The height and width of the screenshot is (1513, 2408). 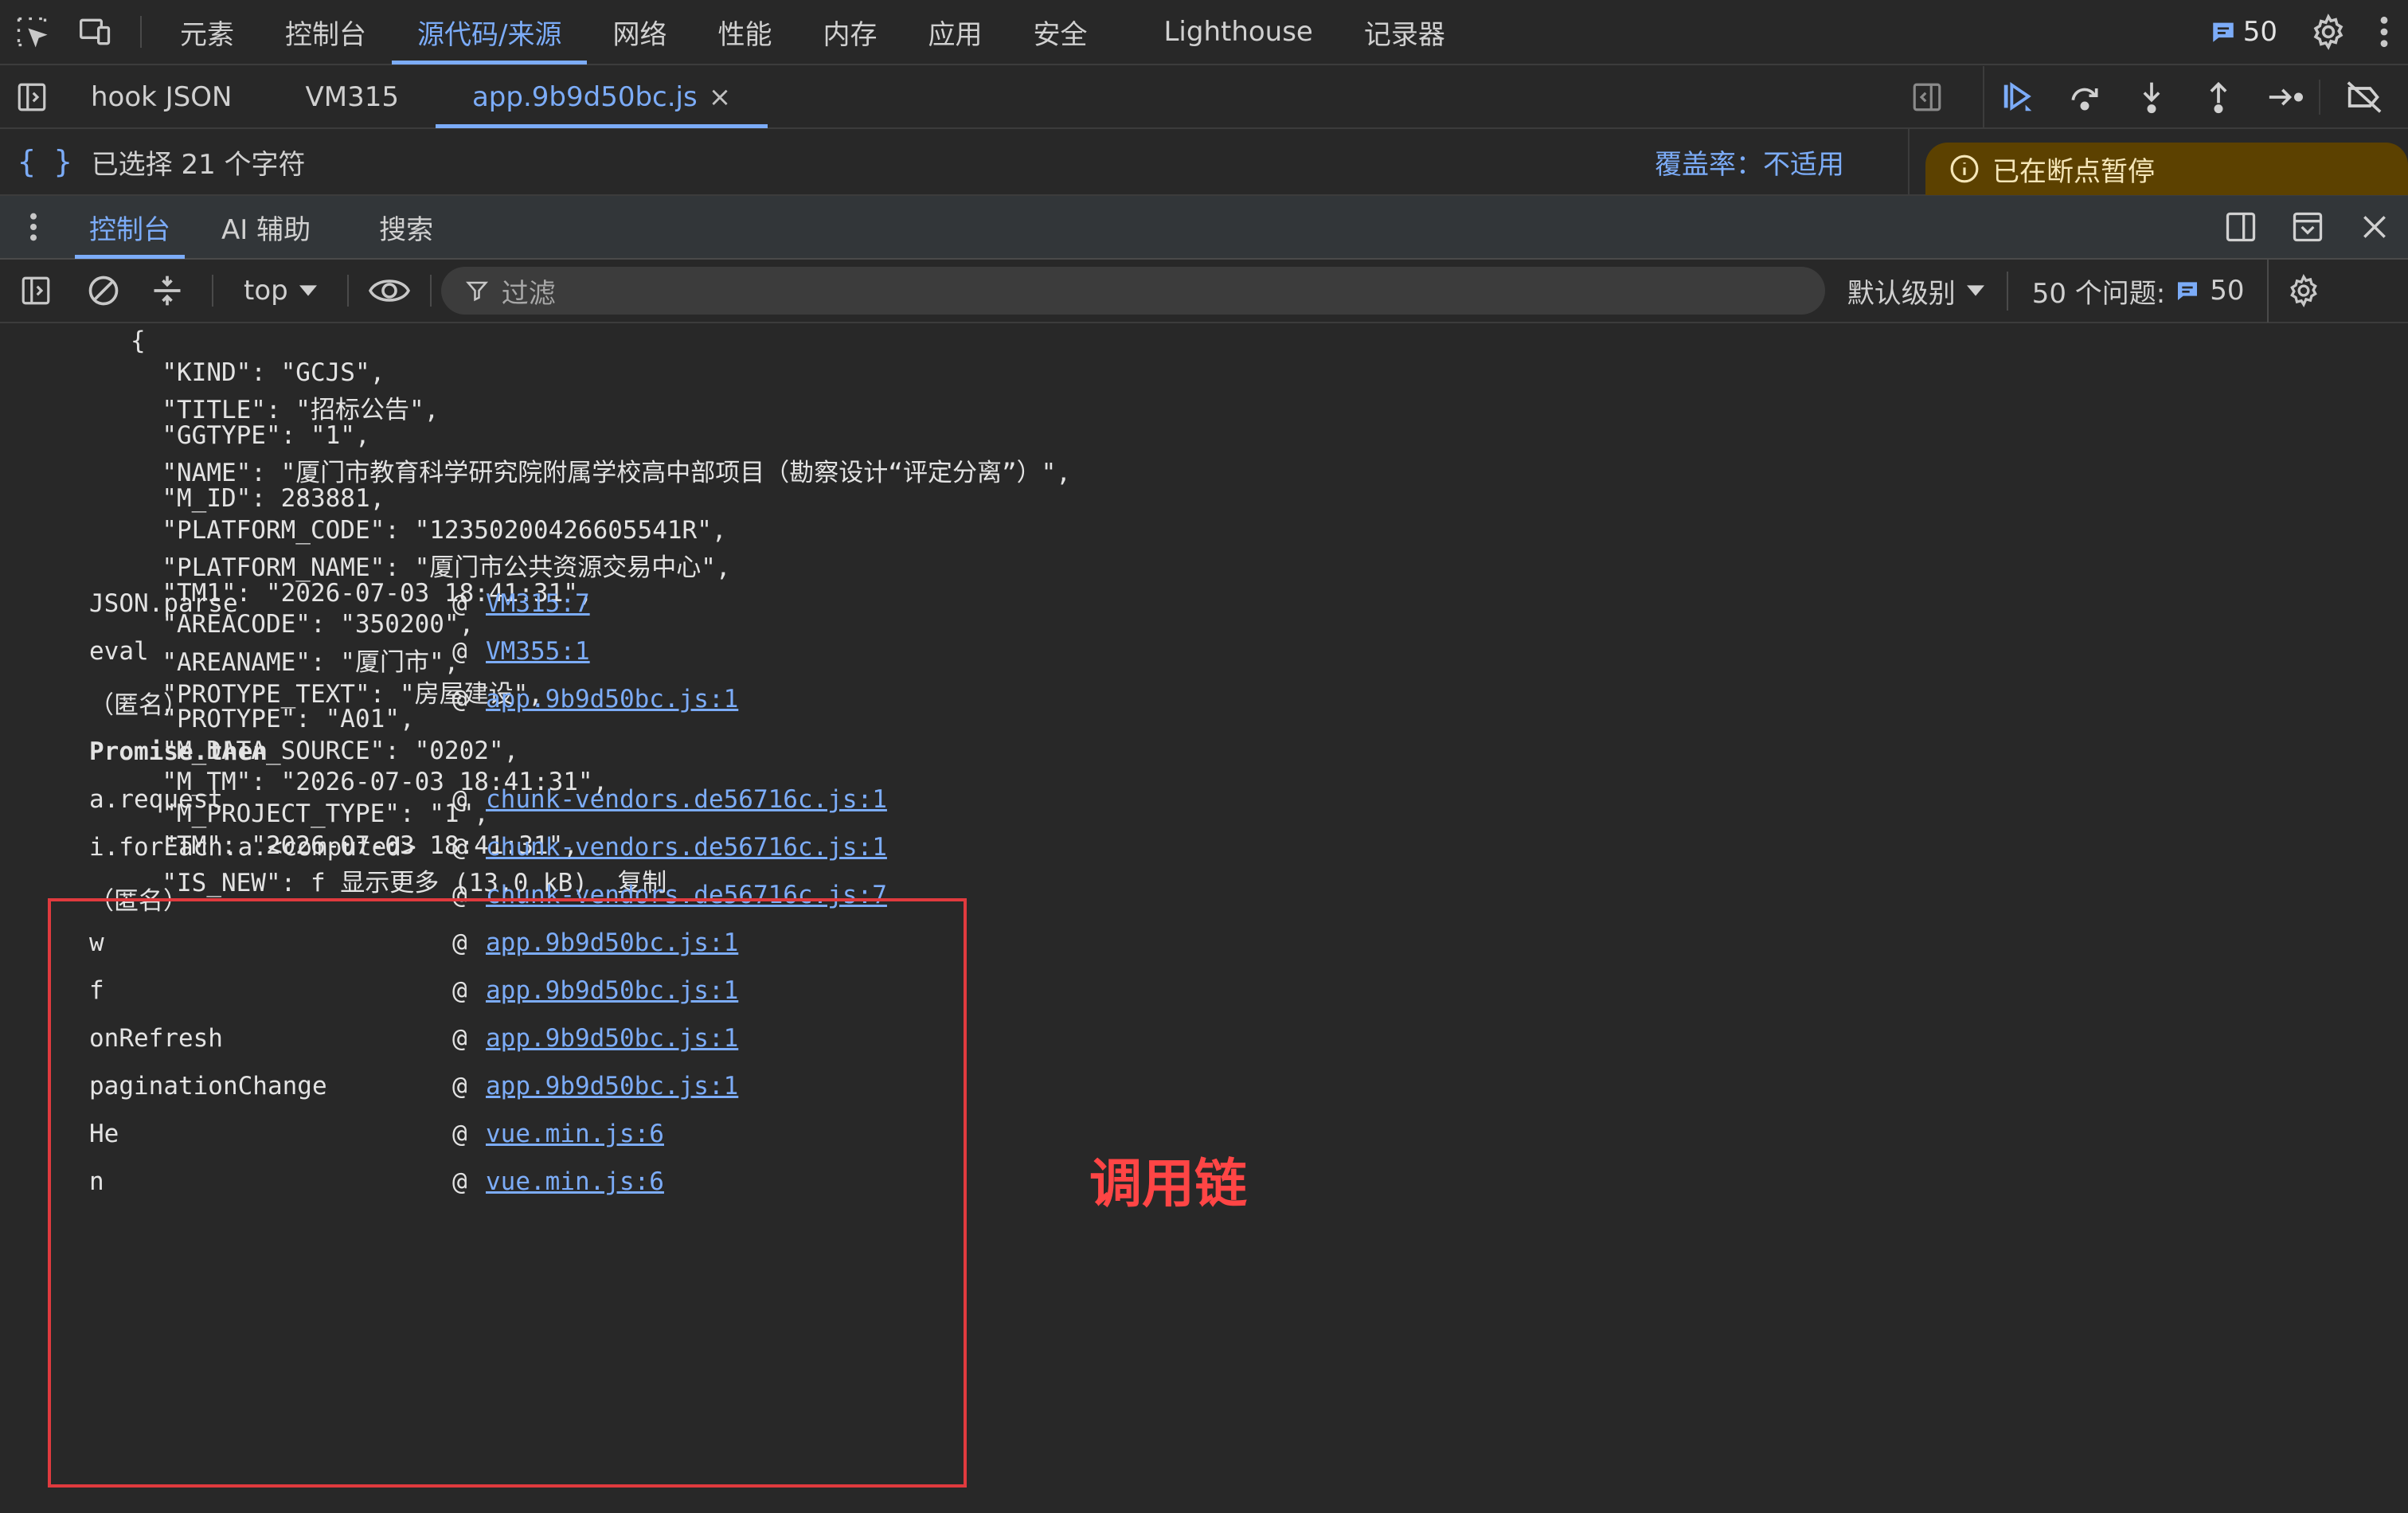 What do you see at coordinates (849, 33) in the screenshot?
I see `tab-memory: 内存` at bounding box center [849, 33].